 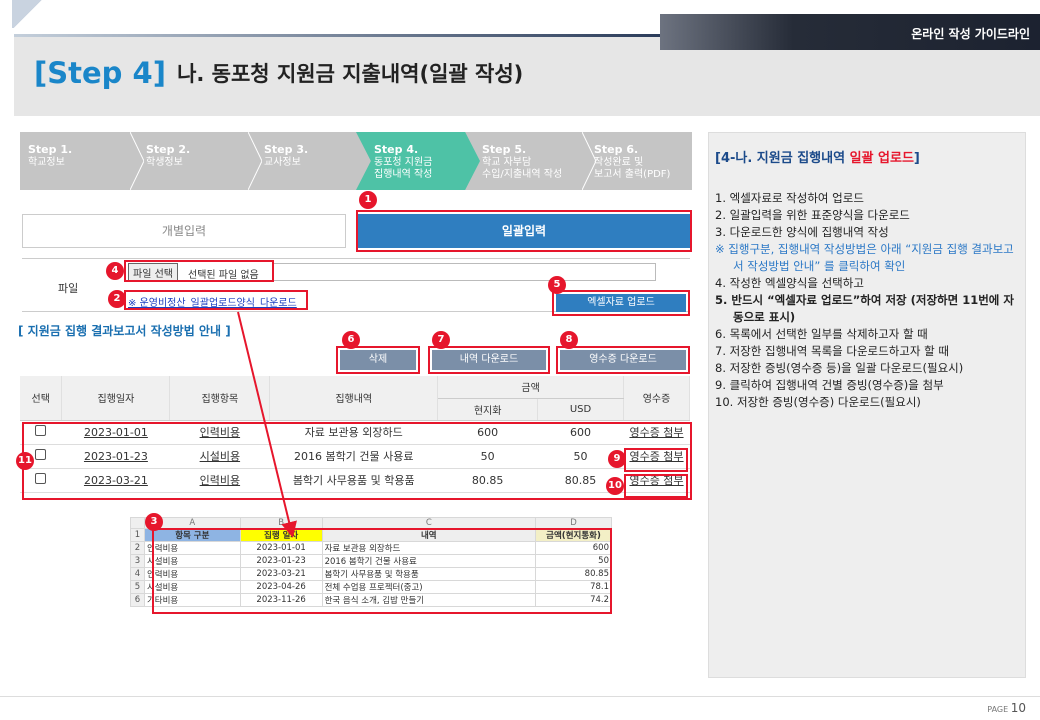 I want to click on page-number: PAGE 10, so click(x=1006, y=708).